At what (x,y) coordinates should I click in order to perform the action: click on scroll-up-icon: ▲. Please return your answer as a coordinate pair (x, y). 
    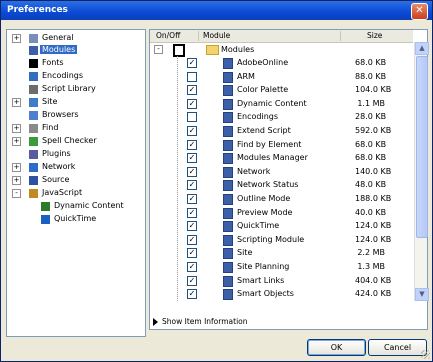
    Looking at the image, I should click on (422, 48).